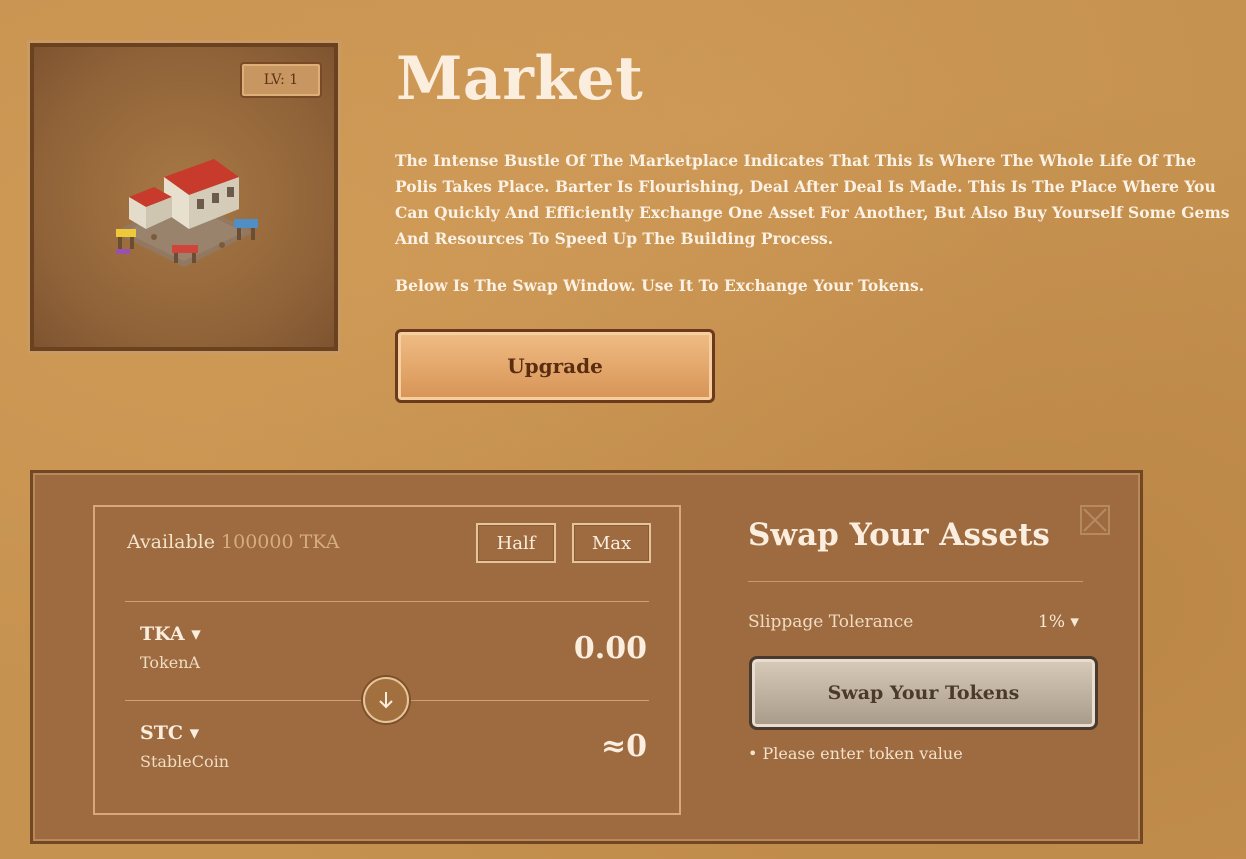 This screenshot has width=1246, height=859. What do you see at coordinates (171, 542) in the screenshot?
I see `available-label: Available` at bounding box center [171, 542].